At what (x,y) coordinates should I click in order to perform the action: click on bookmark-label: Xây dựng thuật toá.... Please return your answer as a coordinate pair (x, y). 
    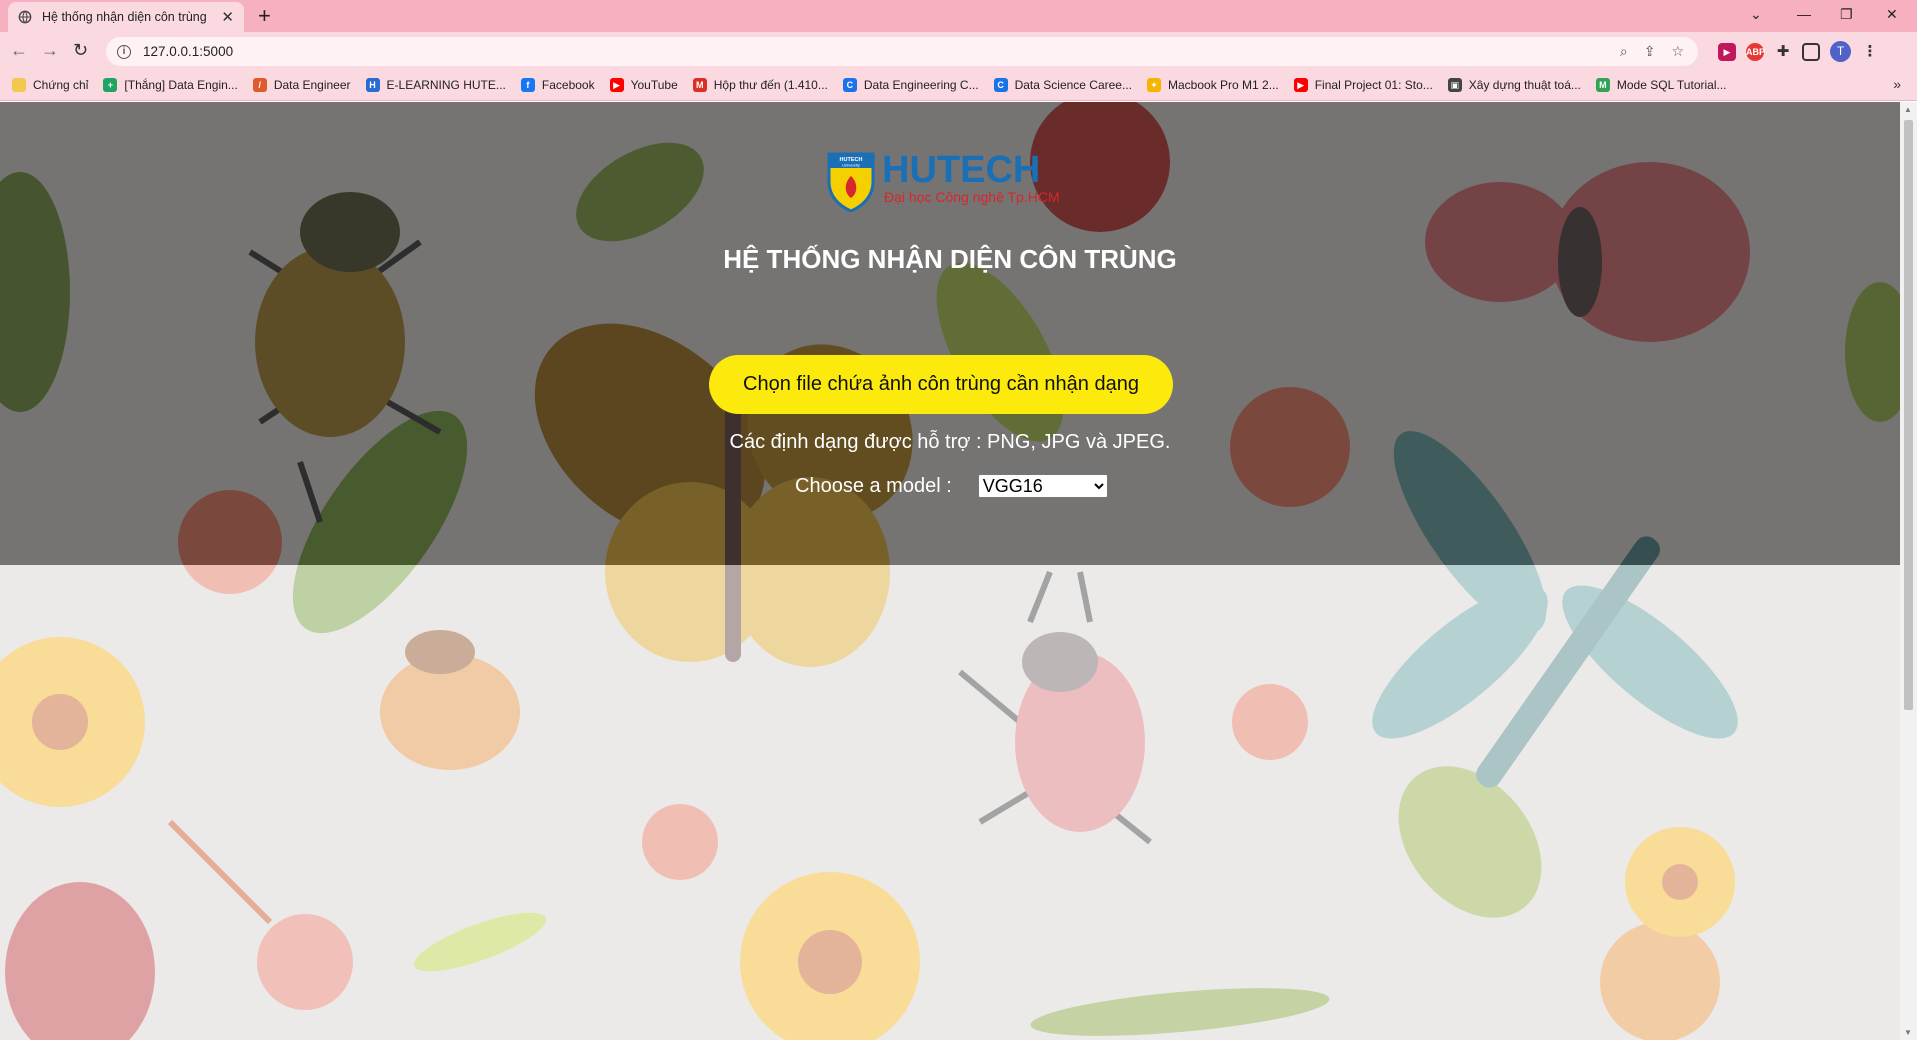
    Looking at the image, I should click on (1524, 85).